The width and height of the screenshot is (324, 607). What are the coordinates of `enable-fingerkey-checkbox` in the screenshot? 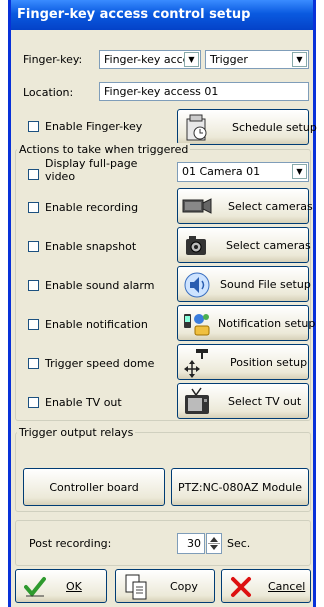 It's located at (33, 126).